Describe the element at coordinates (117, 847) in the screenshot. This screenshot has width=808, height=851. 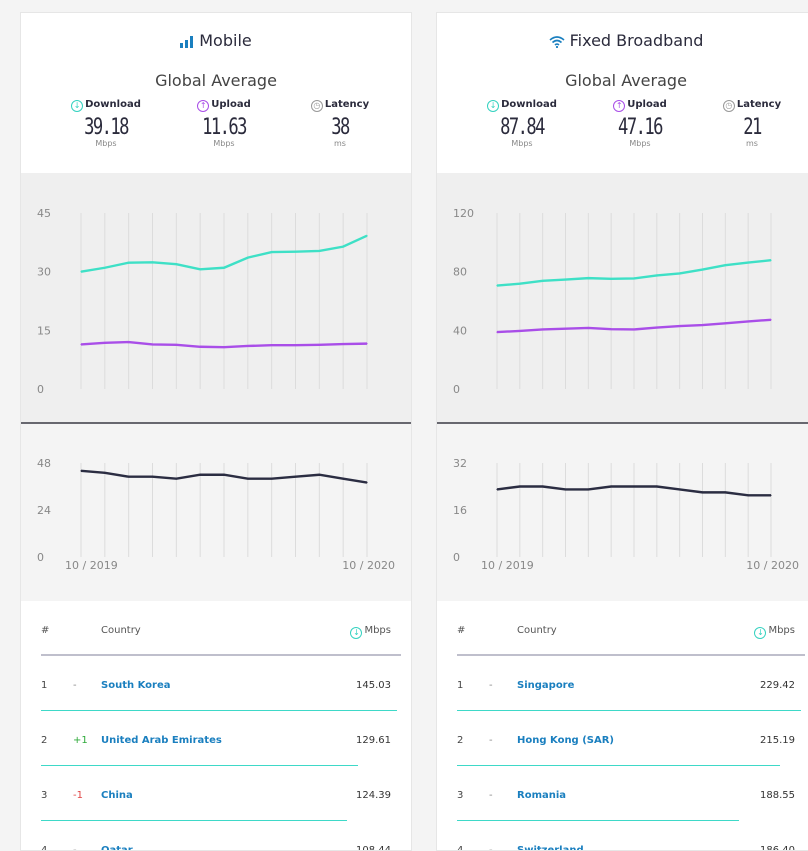
I see `country-link: Qatar` at that location.